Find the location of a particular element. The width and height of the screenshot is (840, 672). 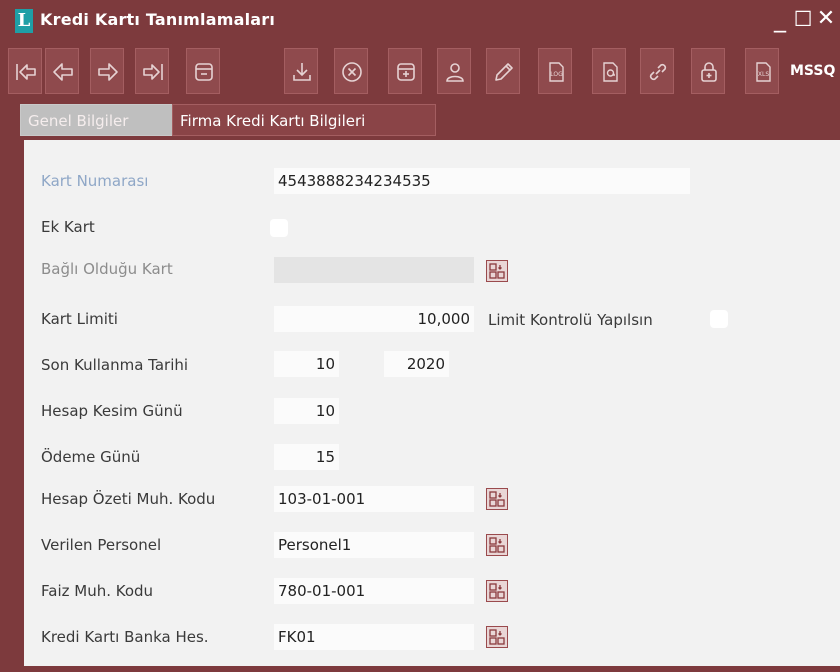

maximize-button: ☐ is located at coordinates (803, 19).